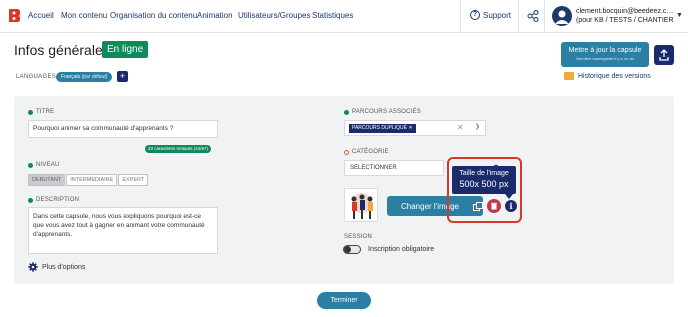 Image resolution: width=688 pixels, height=317 pixels. Describe the element at coordinates (358, 237) in the screenshot. I see `session-label: SESSION` at that location.